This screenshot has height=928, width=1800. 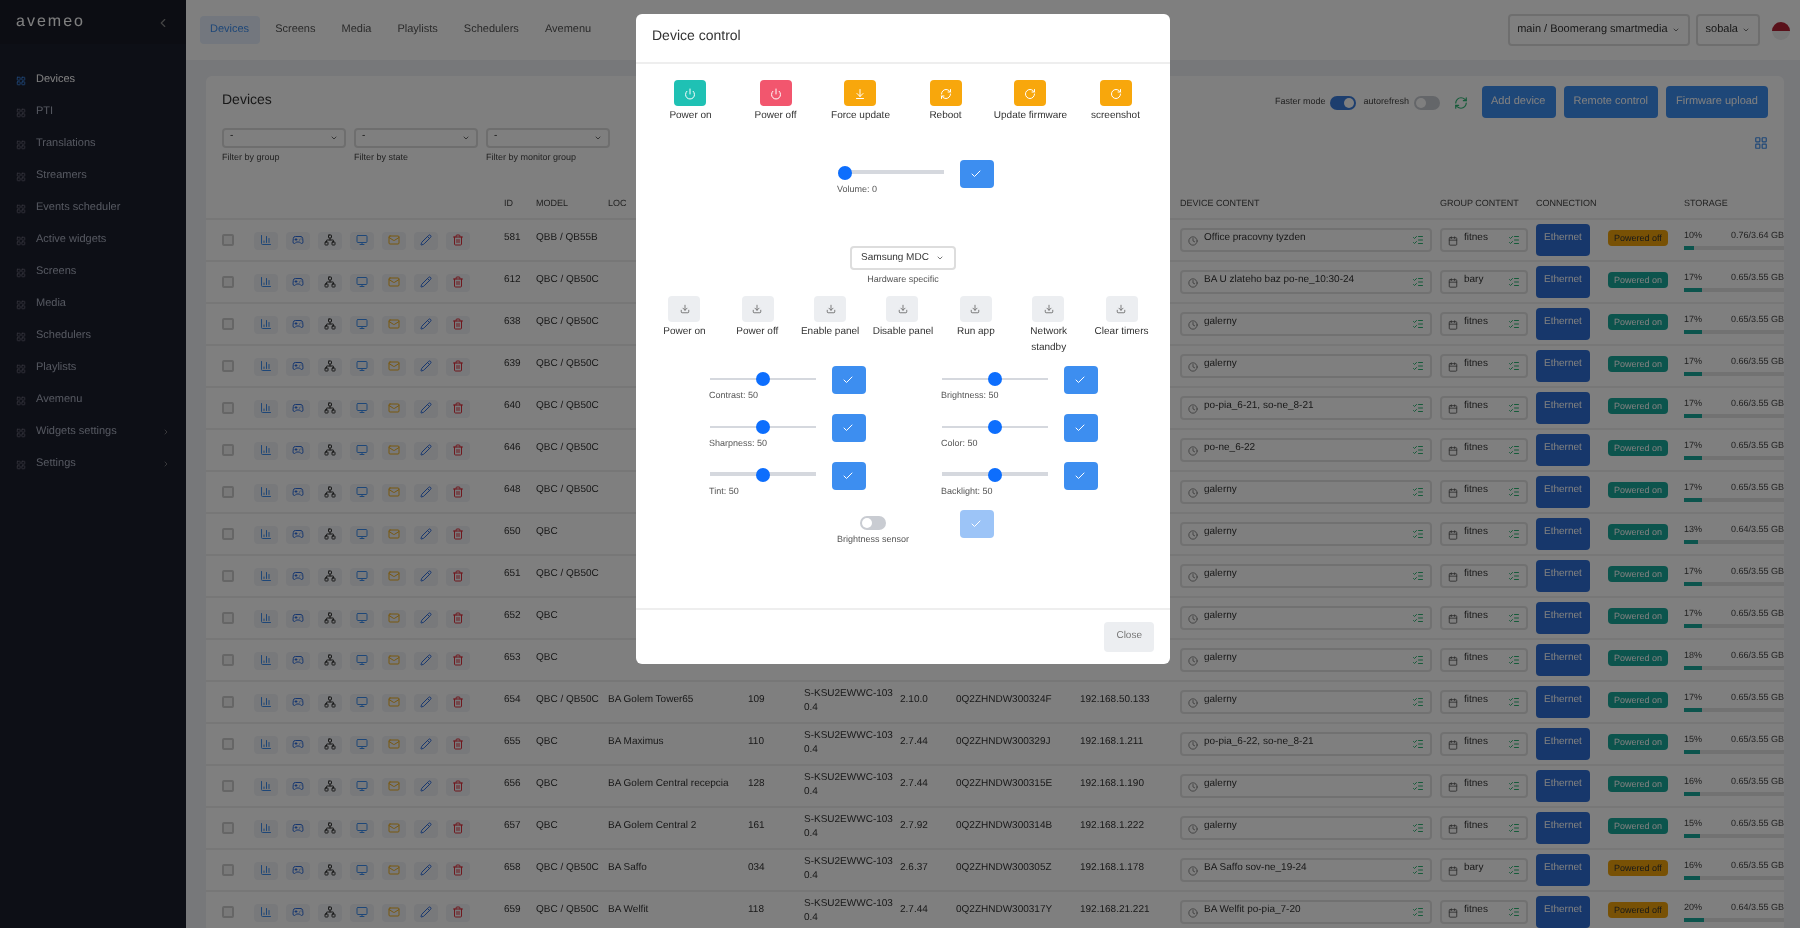 I want to click on refresh-icon, so click(x=1460, y=102).